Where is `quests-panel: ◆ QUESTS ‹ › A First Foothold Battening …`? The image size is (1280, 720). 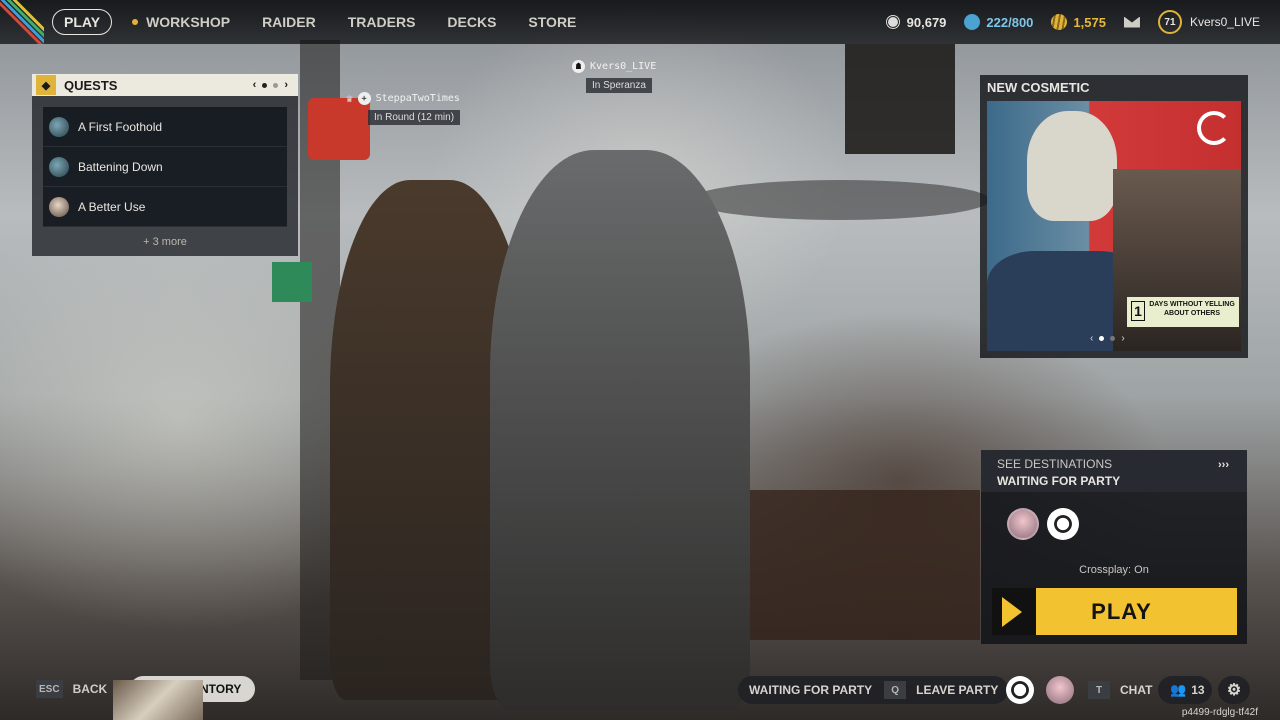 quests-panel: ◆ QUESTS ‹ › A First Foothold Battening … is located at coordinates (165, 165).